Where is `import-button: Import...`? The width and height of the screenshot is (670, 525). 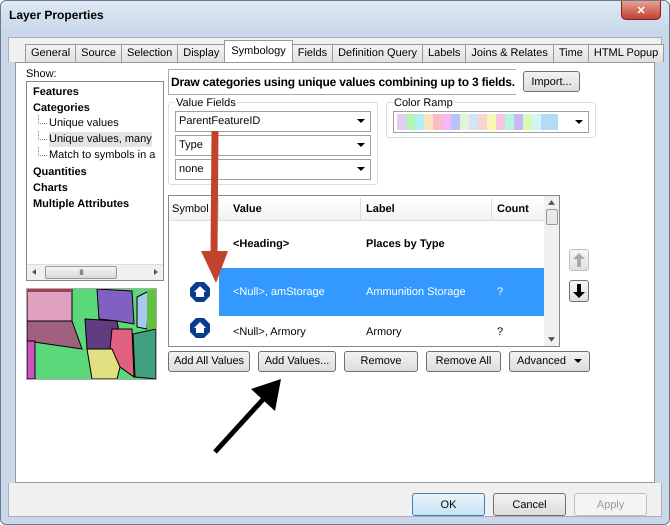
import-button: Import... is located at coordinates (551, 81).